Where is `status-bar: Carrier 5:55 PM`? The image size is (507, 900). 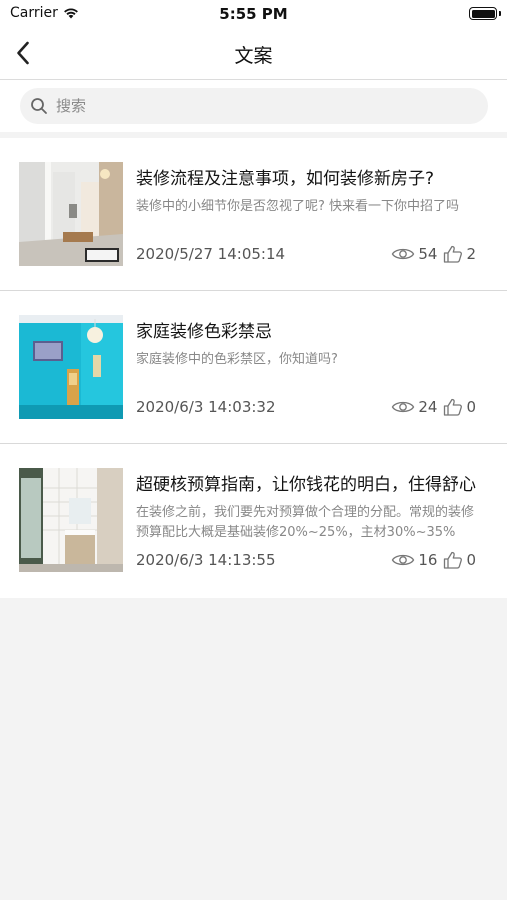
status-bar: Carrier 5:55 PM is located at coordinates (253, 14).